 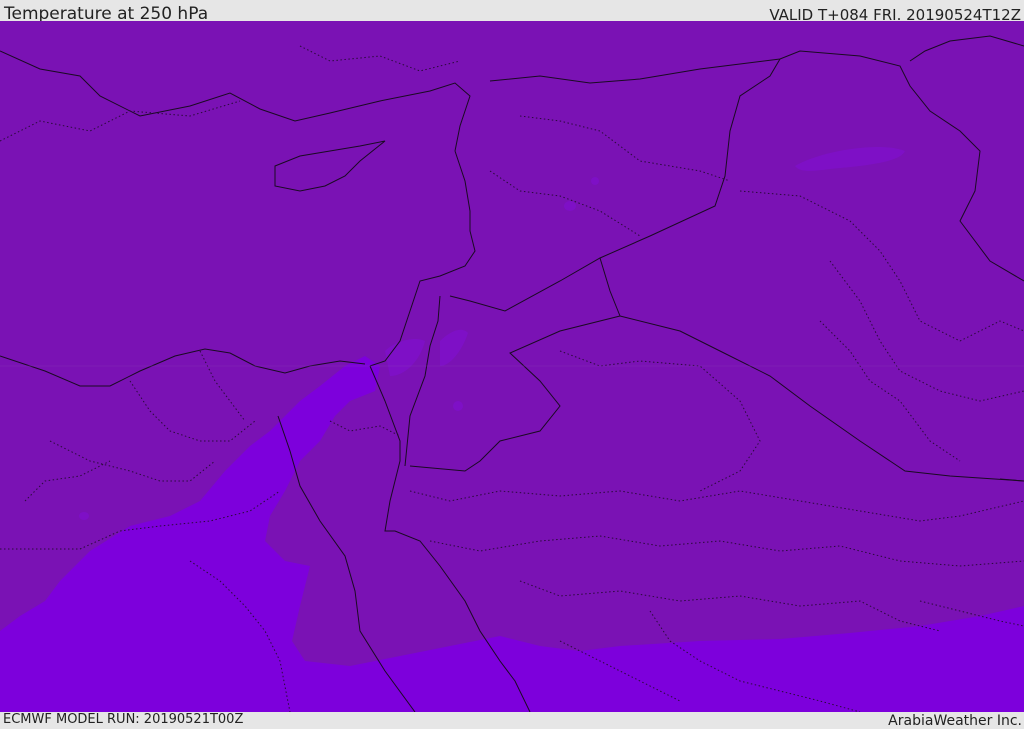 I want to click on credit-label: ArabiaWeather Inc., so click(x=955, y=721).